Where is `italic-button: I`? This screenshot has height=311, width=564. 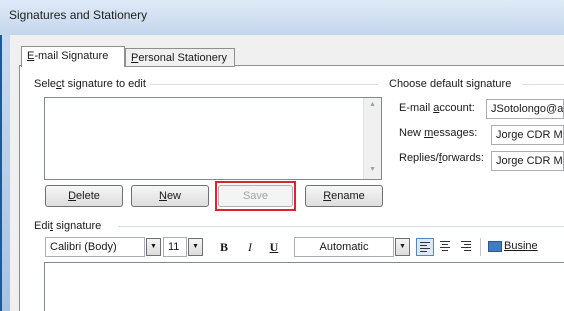
italic-button: I is located at coordinates (250, 247).